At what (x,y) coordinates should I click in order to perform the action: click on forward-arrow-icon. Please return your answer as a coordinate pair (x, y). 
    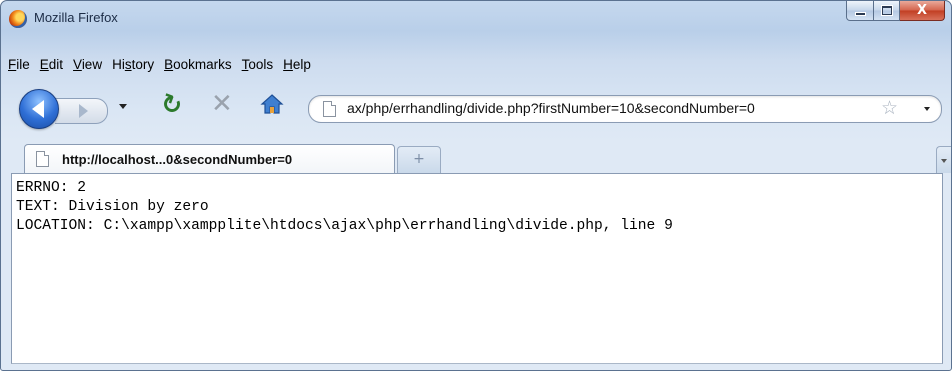
    Looking at the image, I should click on (83, 111).